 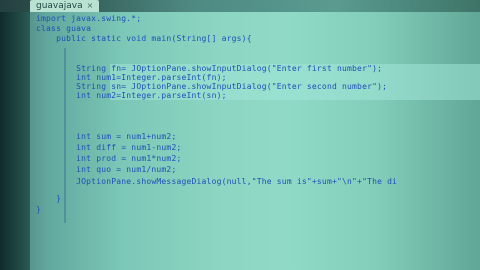 I want to click on close-icon: ×, so click(x=90, y=6).